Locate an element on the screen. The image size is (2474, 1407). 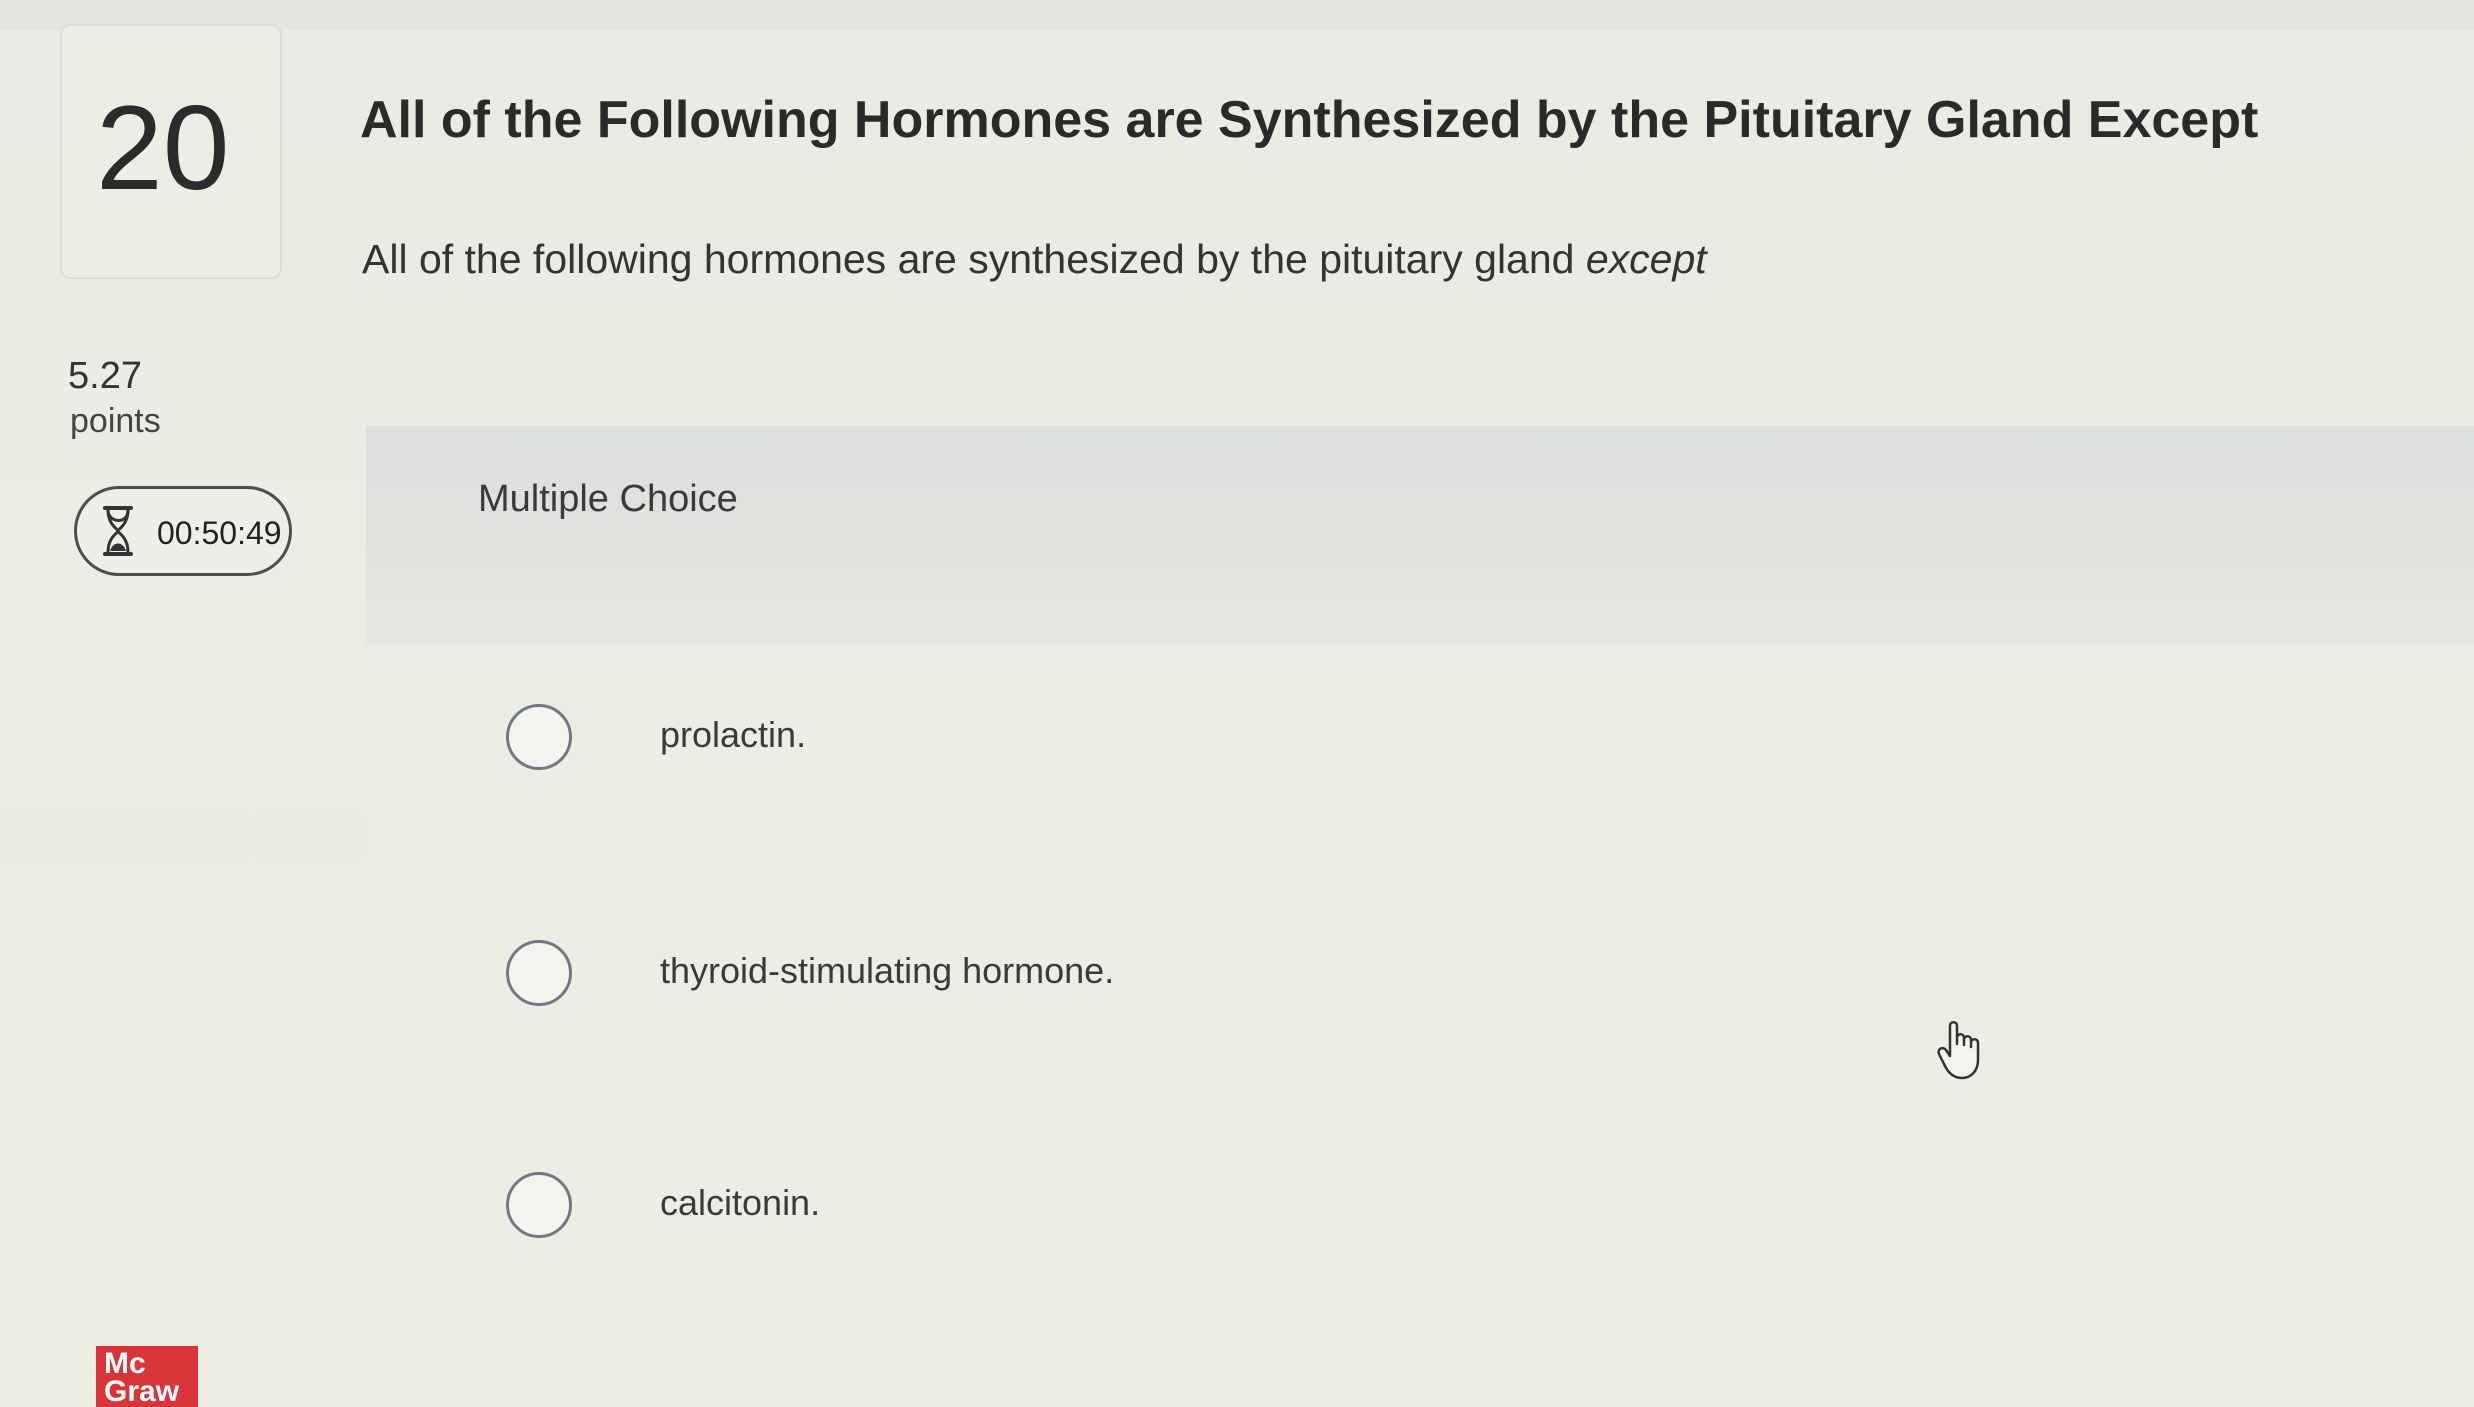
hand-cursor-icon is located at coordinates (1958, 1050).